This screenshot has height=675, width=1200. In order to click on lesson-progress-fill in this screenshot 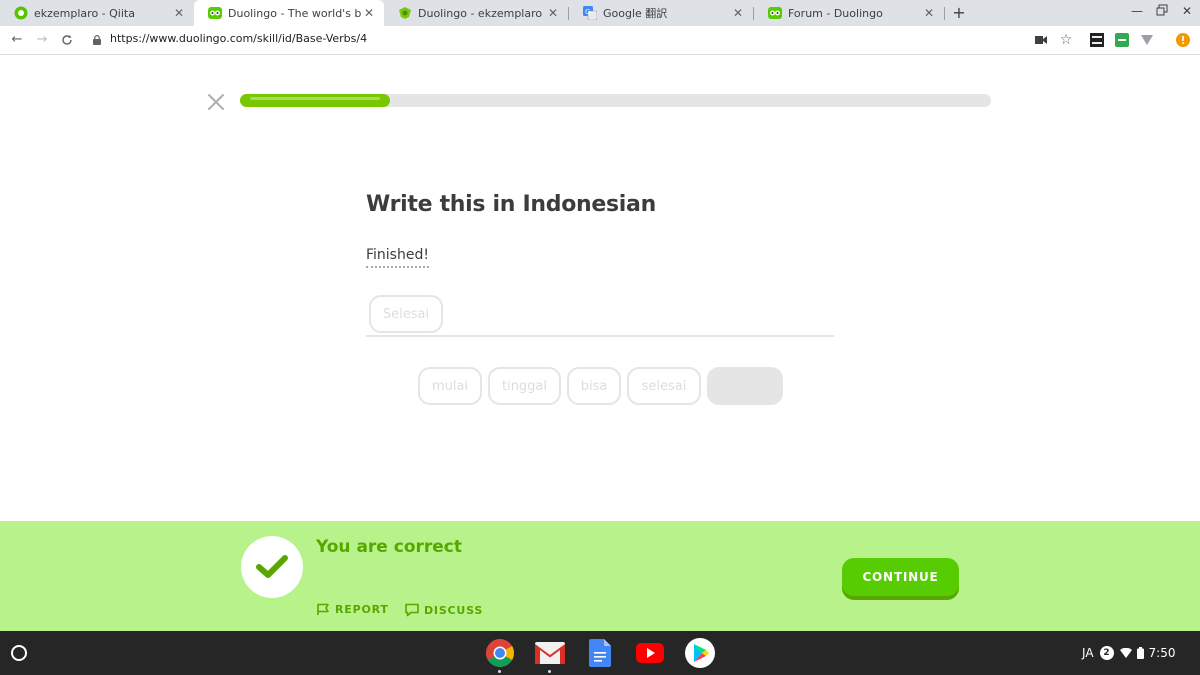, I will do `click(315, 100)`.